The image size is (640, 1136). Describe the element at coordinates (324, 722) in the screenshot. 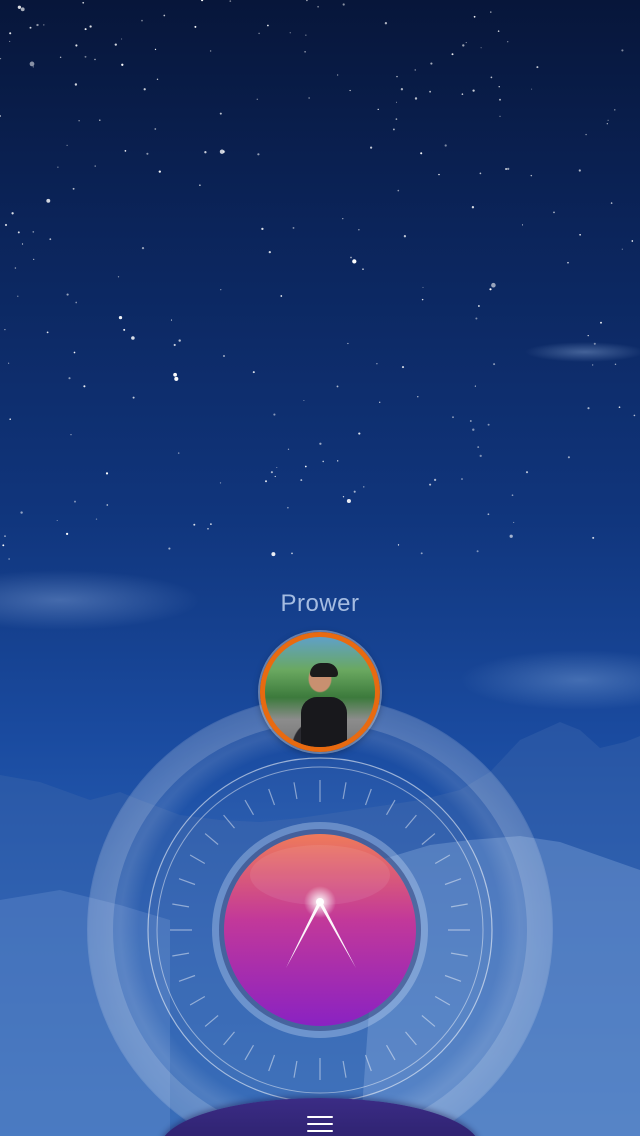

I see `avatar-body` at that location.